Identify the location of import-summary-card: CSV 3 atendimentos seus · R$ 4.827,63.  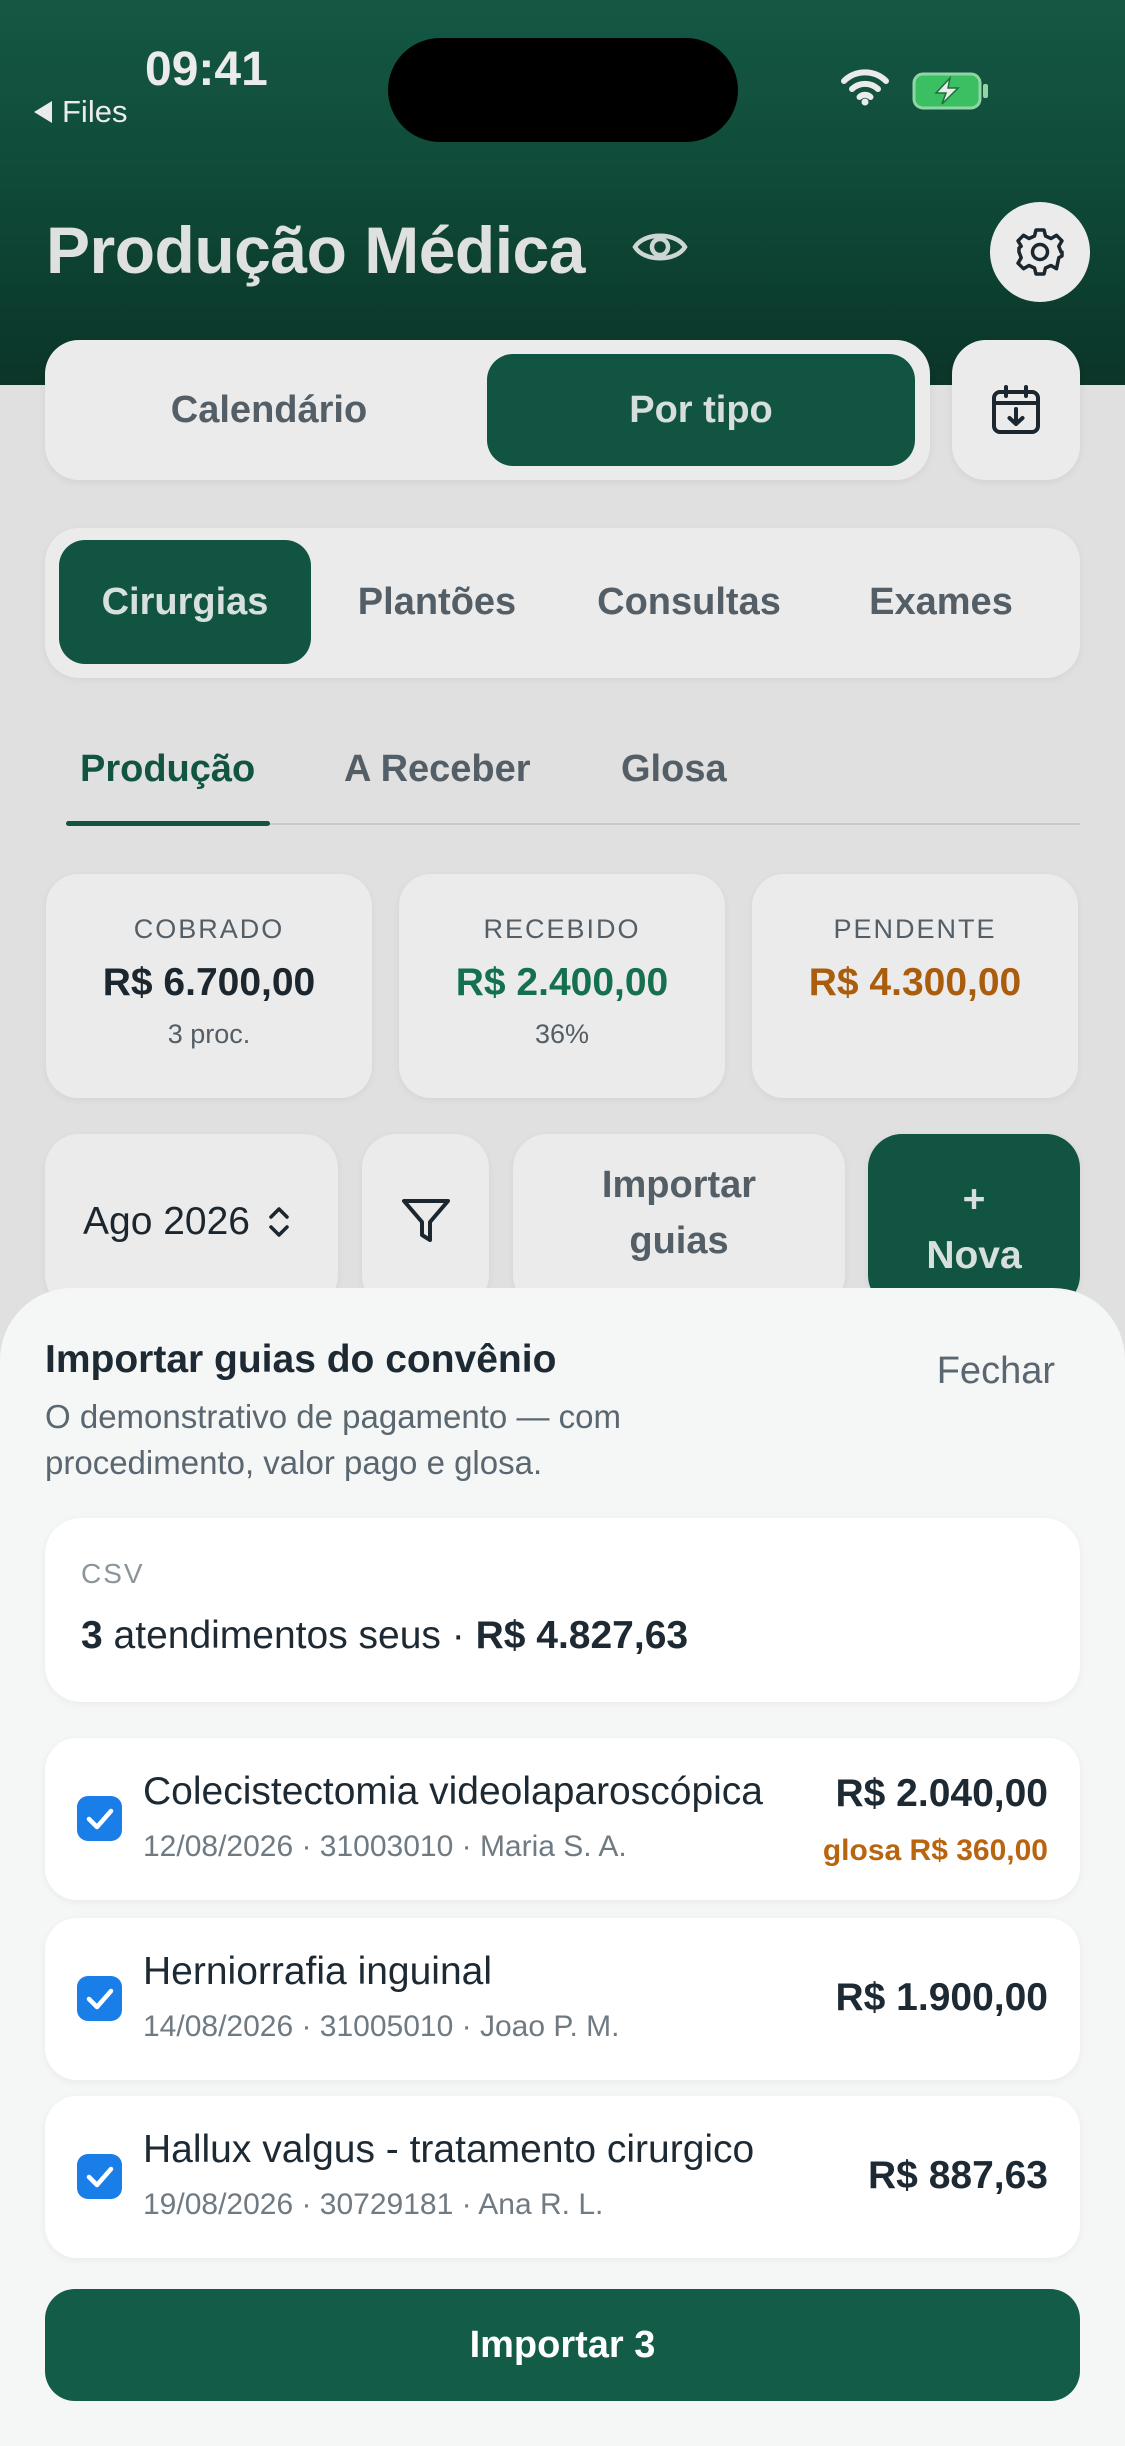
(562, 1610).